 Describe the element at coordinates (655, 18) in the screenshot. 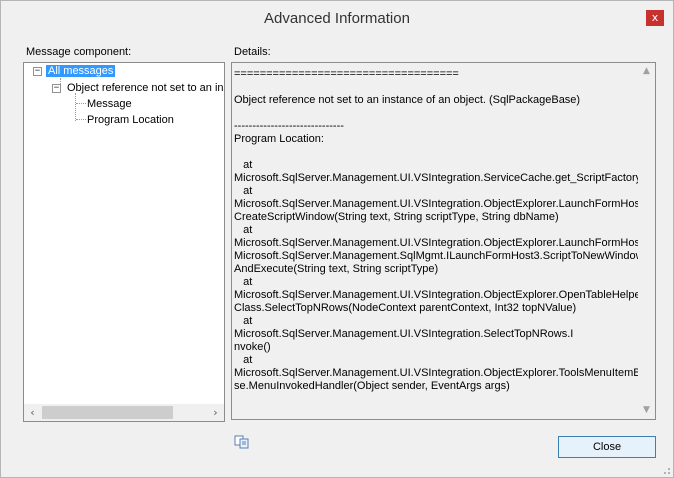

I see `close-icon: x` at that location.